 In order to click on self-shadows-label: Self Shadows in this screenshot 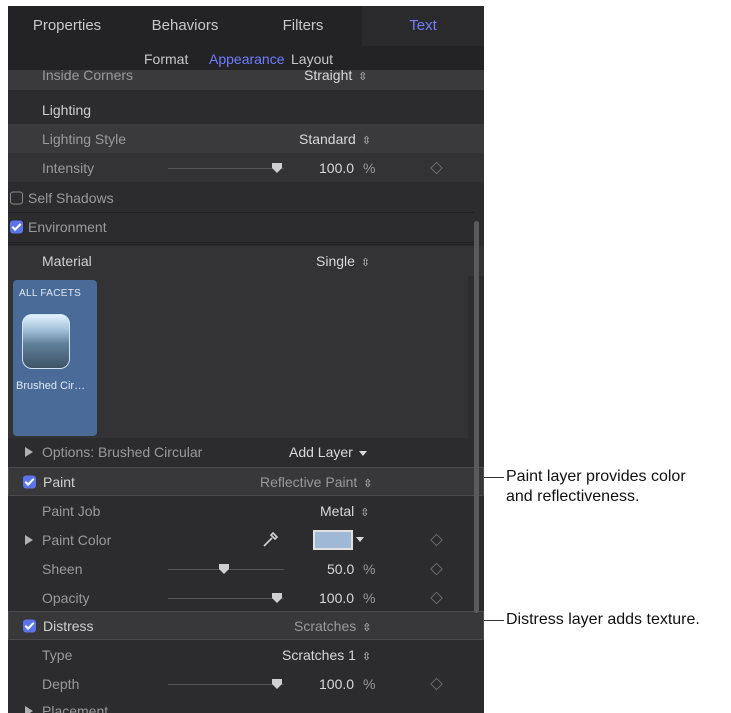, I will do `click(71, 198)`.